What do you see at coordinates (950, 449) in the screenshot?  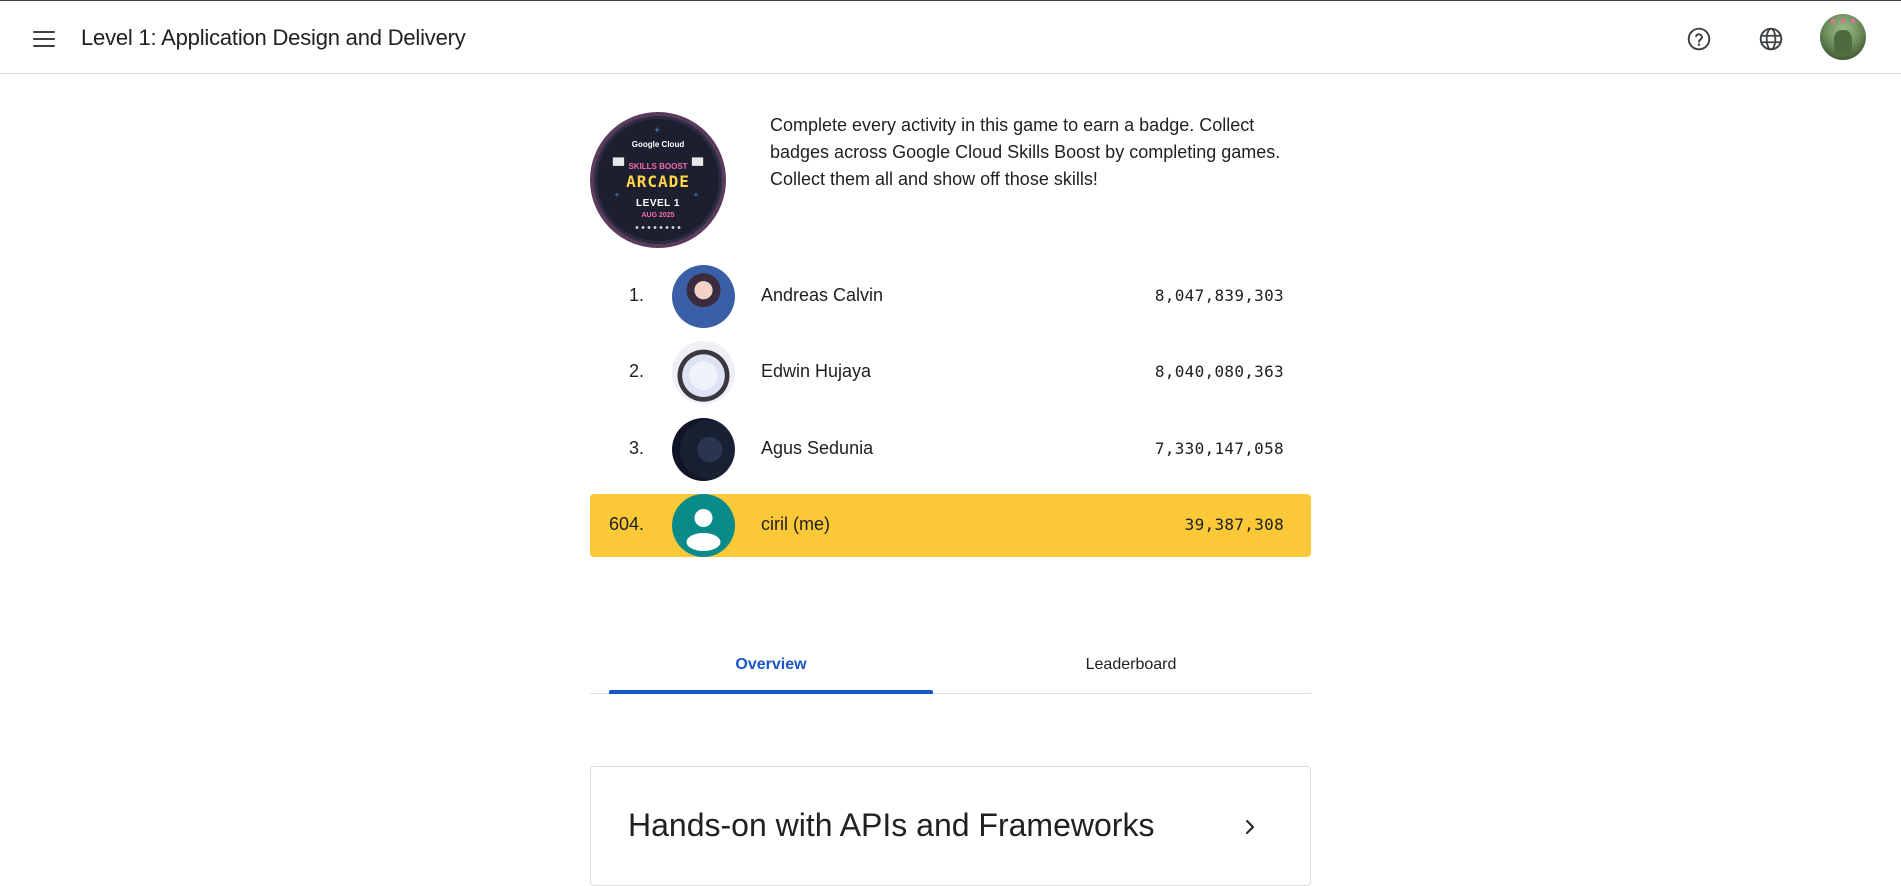 I see `leaderboard-row: 3. Agus Sedunia 7,330,147,058` at bounding box center [950, 449].